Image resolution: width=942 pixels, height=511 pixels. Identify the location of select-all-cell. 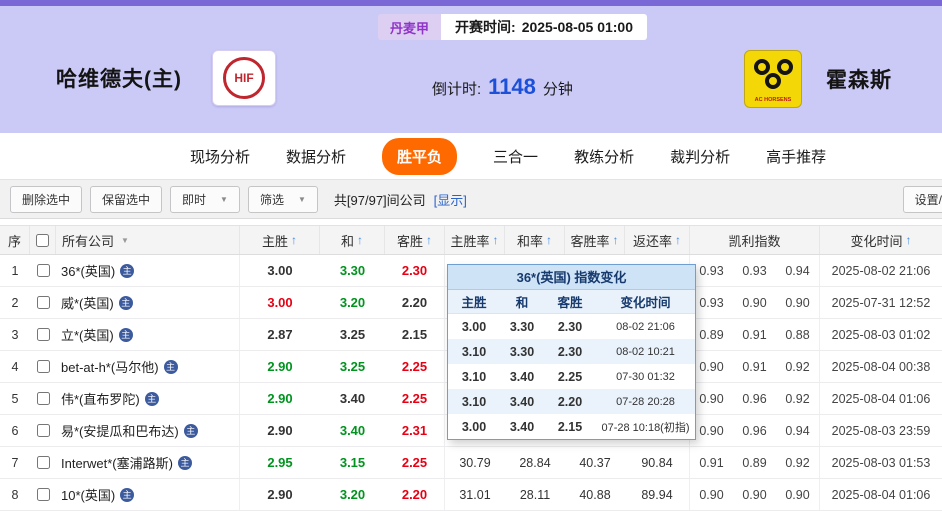
(43, 240).